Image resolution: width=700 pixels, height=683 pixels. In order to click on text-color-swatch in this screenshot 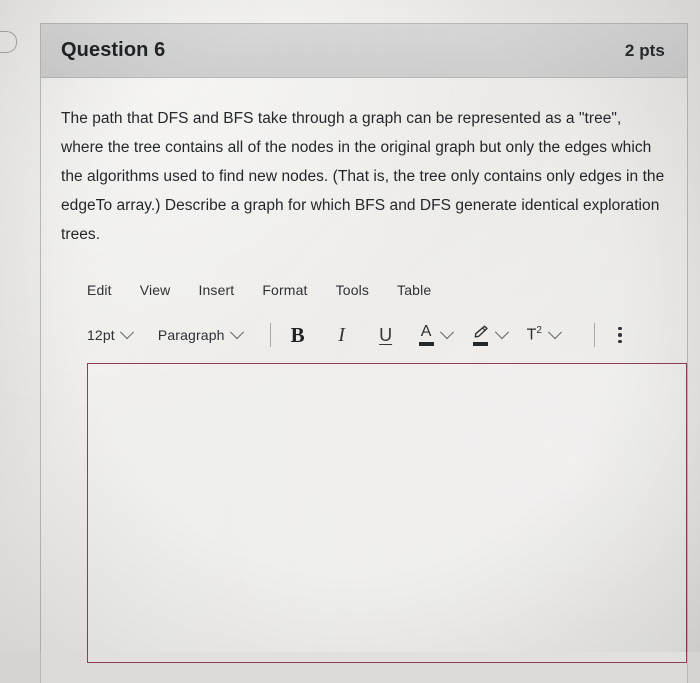, I will do `click(426, 344)`.